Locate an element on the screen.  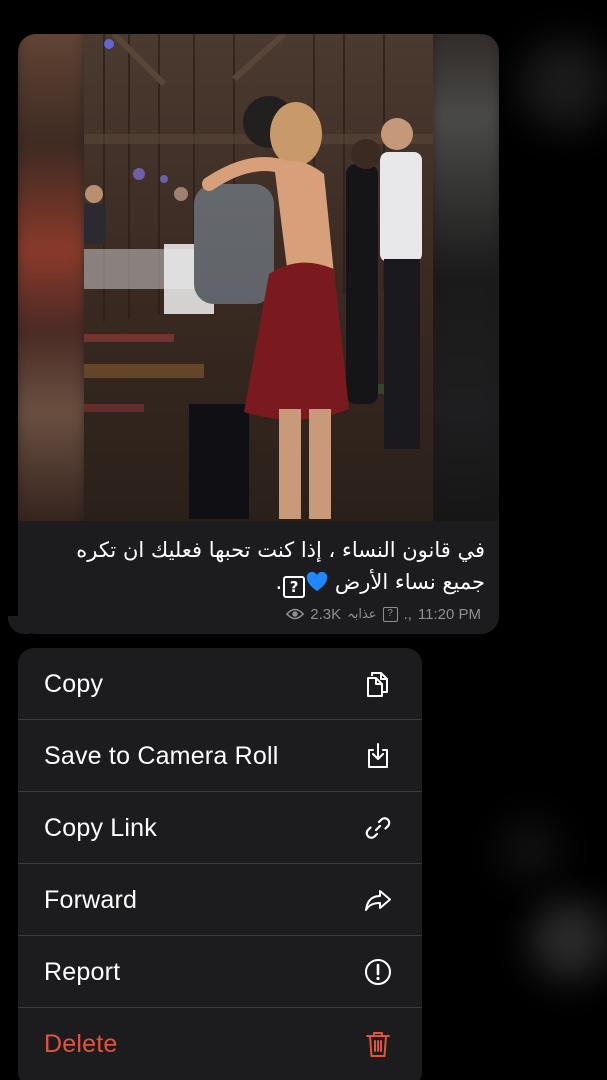
menu-item-label: Save to Camera Roll is located at coordinates (161, 755).